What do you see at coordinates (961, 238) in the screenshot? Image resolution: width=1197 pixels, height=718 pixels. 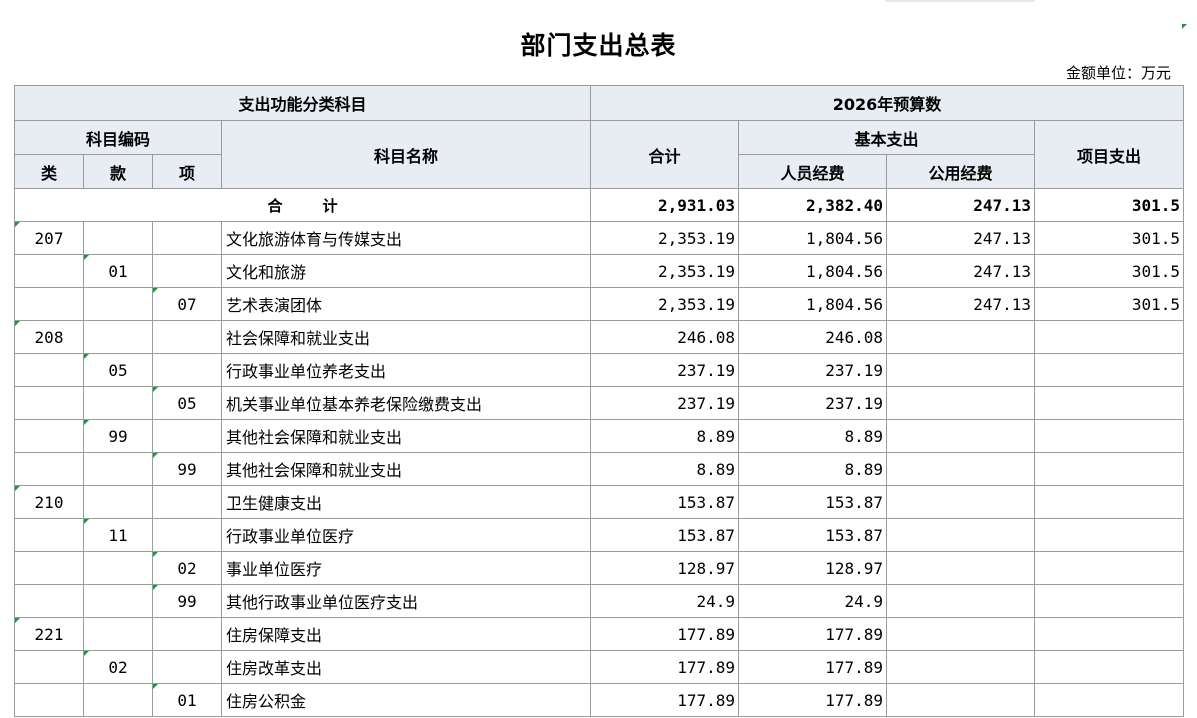 I see `public-cell: 247.13` at bounding box center [961, 238].